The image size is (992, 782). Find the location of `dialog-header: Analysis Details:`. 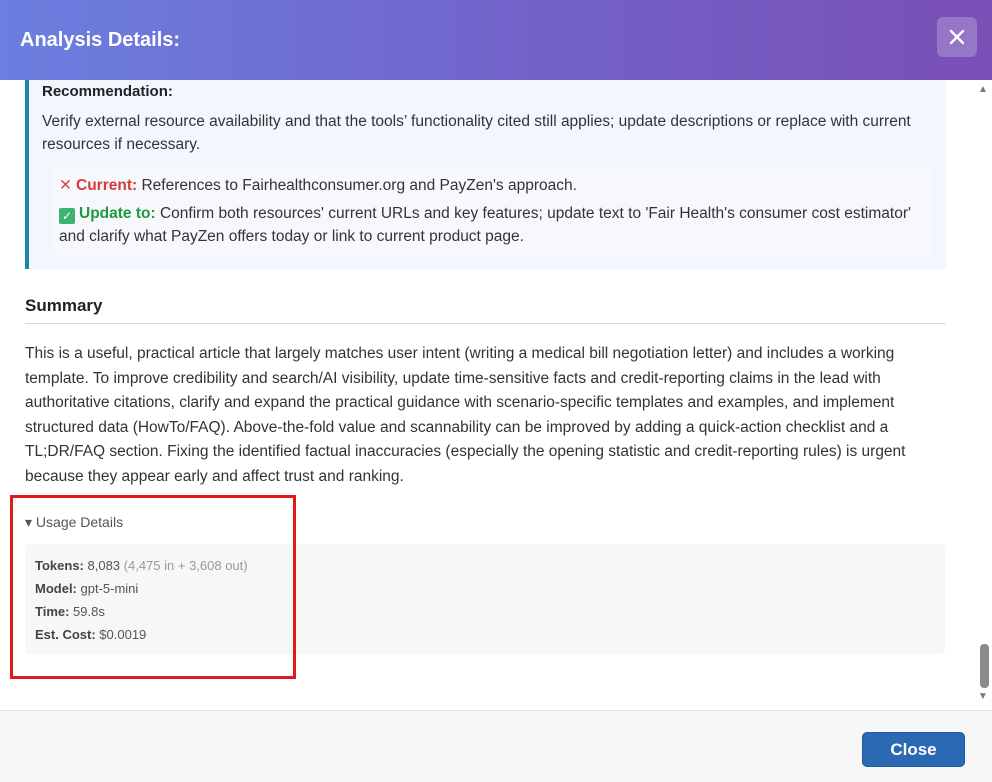

dialog-header: Analysis Details: is located at coordinates (496, 40).